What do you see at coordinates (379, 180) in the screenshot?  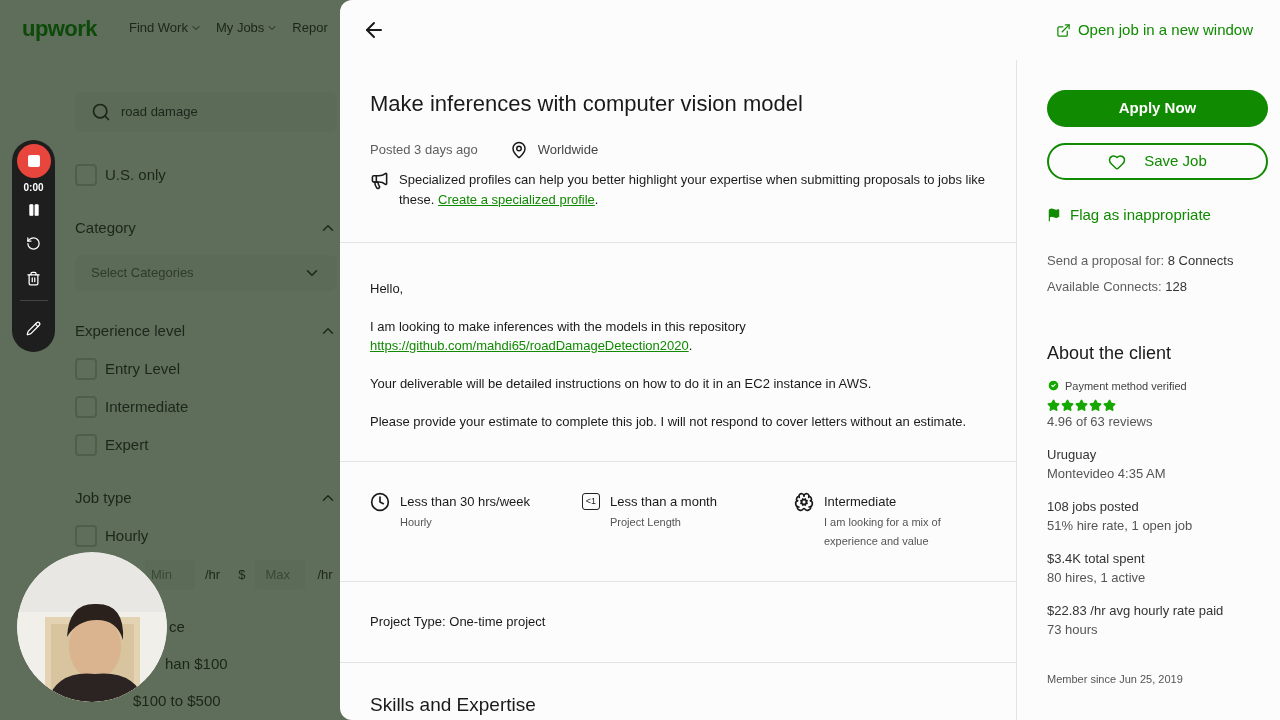 I see `megaphone-icon` at bounding box center [379, 180].